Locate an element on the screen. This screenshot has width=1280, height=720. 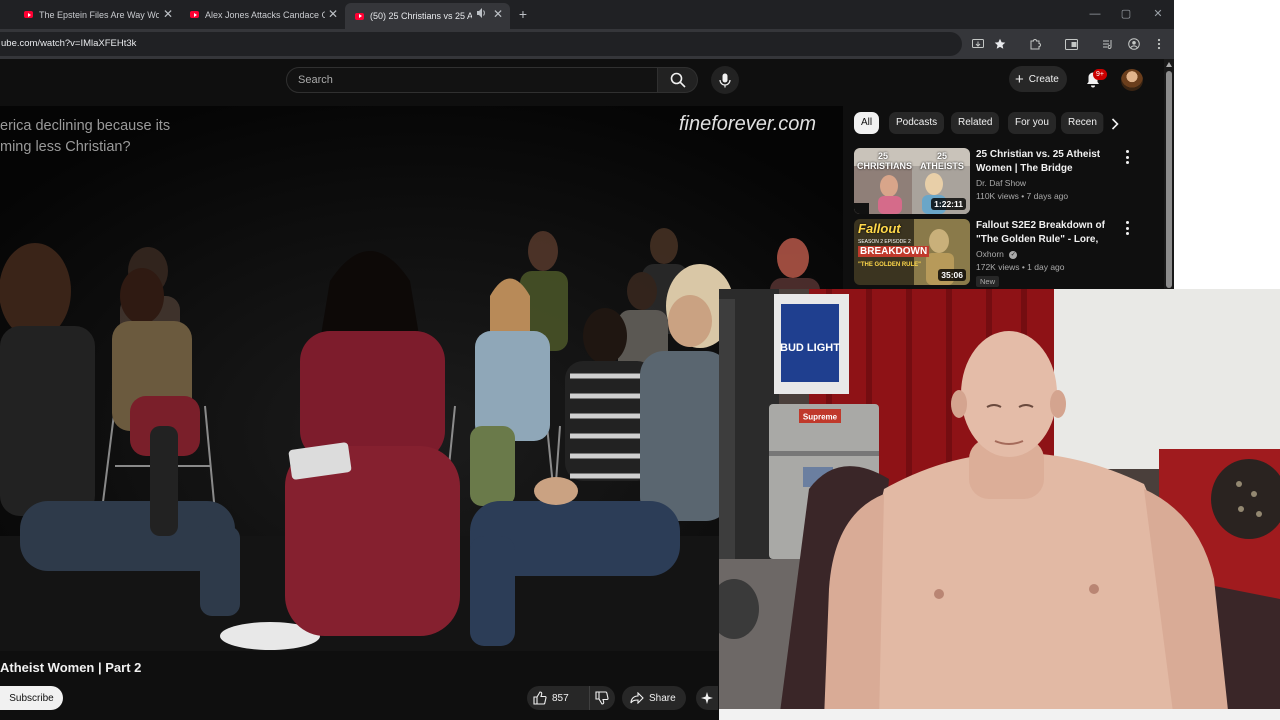
account-avatar is located at coordinates (1132, 80).